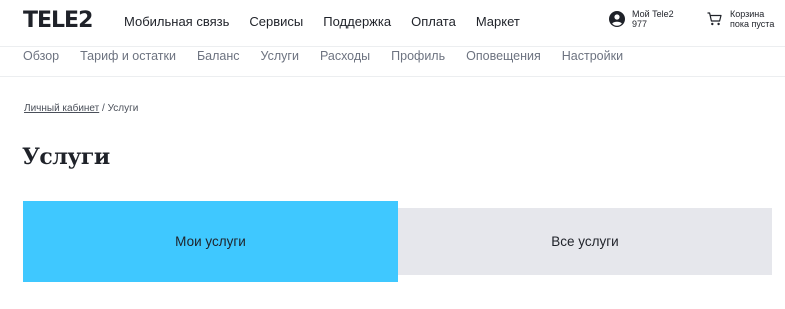  I want to click on nav-item-services: Сервисы, so click(276, 22).